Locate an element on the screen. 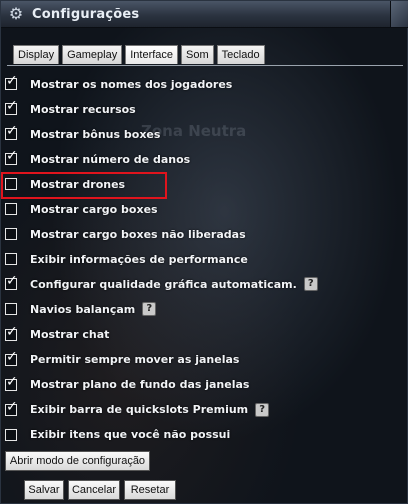  option-label: Exibir itens que você não possui is located at coordinates (130, 435).